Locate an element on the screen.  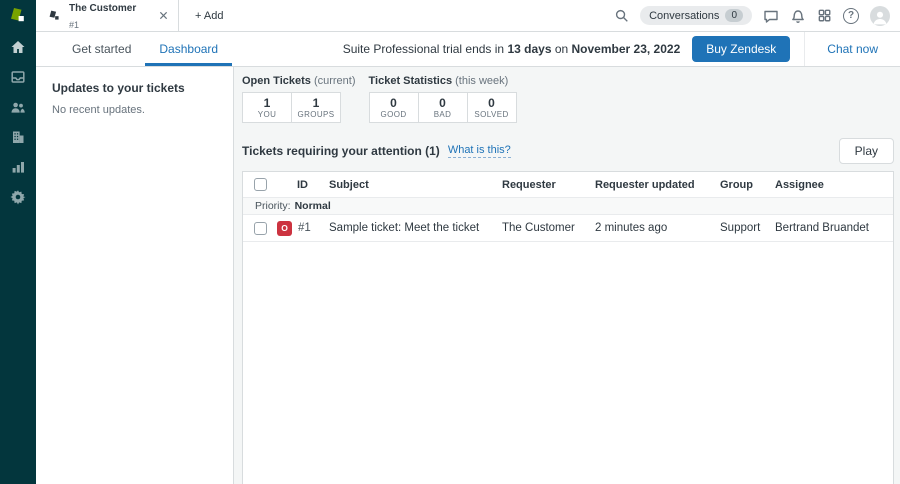
column-header-subject: Subject is located at coordinates (415, 185).